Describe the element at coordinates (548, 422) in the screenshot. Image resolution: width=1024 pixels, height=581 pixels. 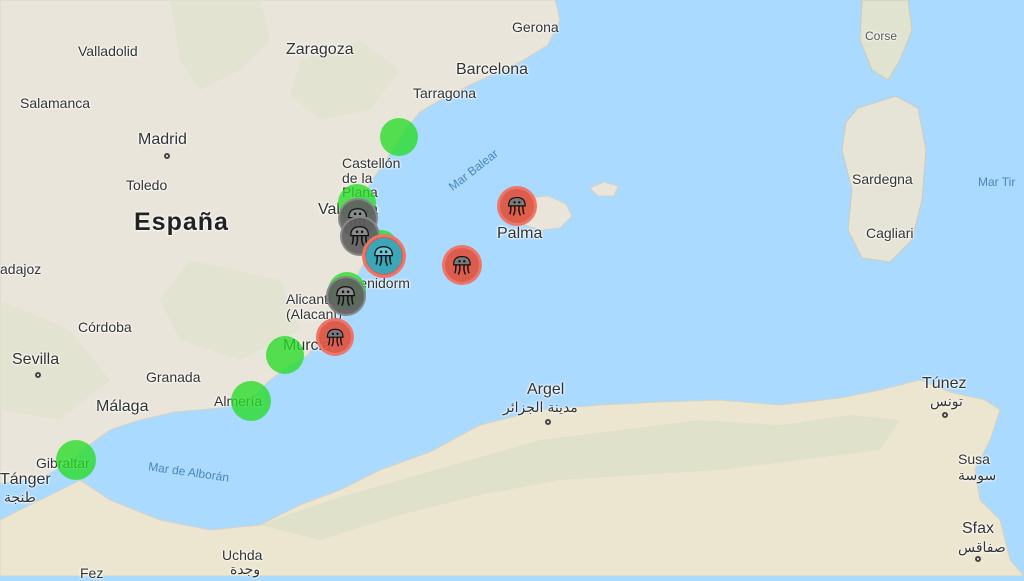
I see `argel-dot` at that location.